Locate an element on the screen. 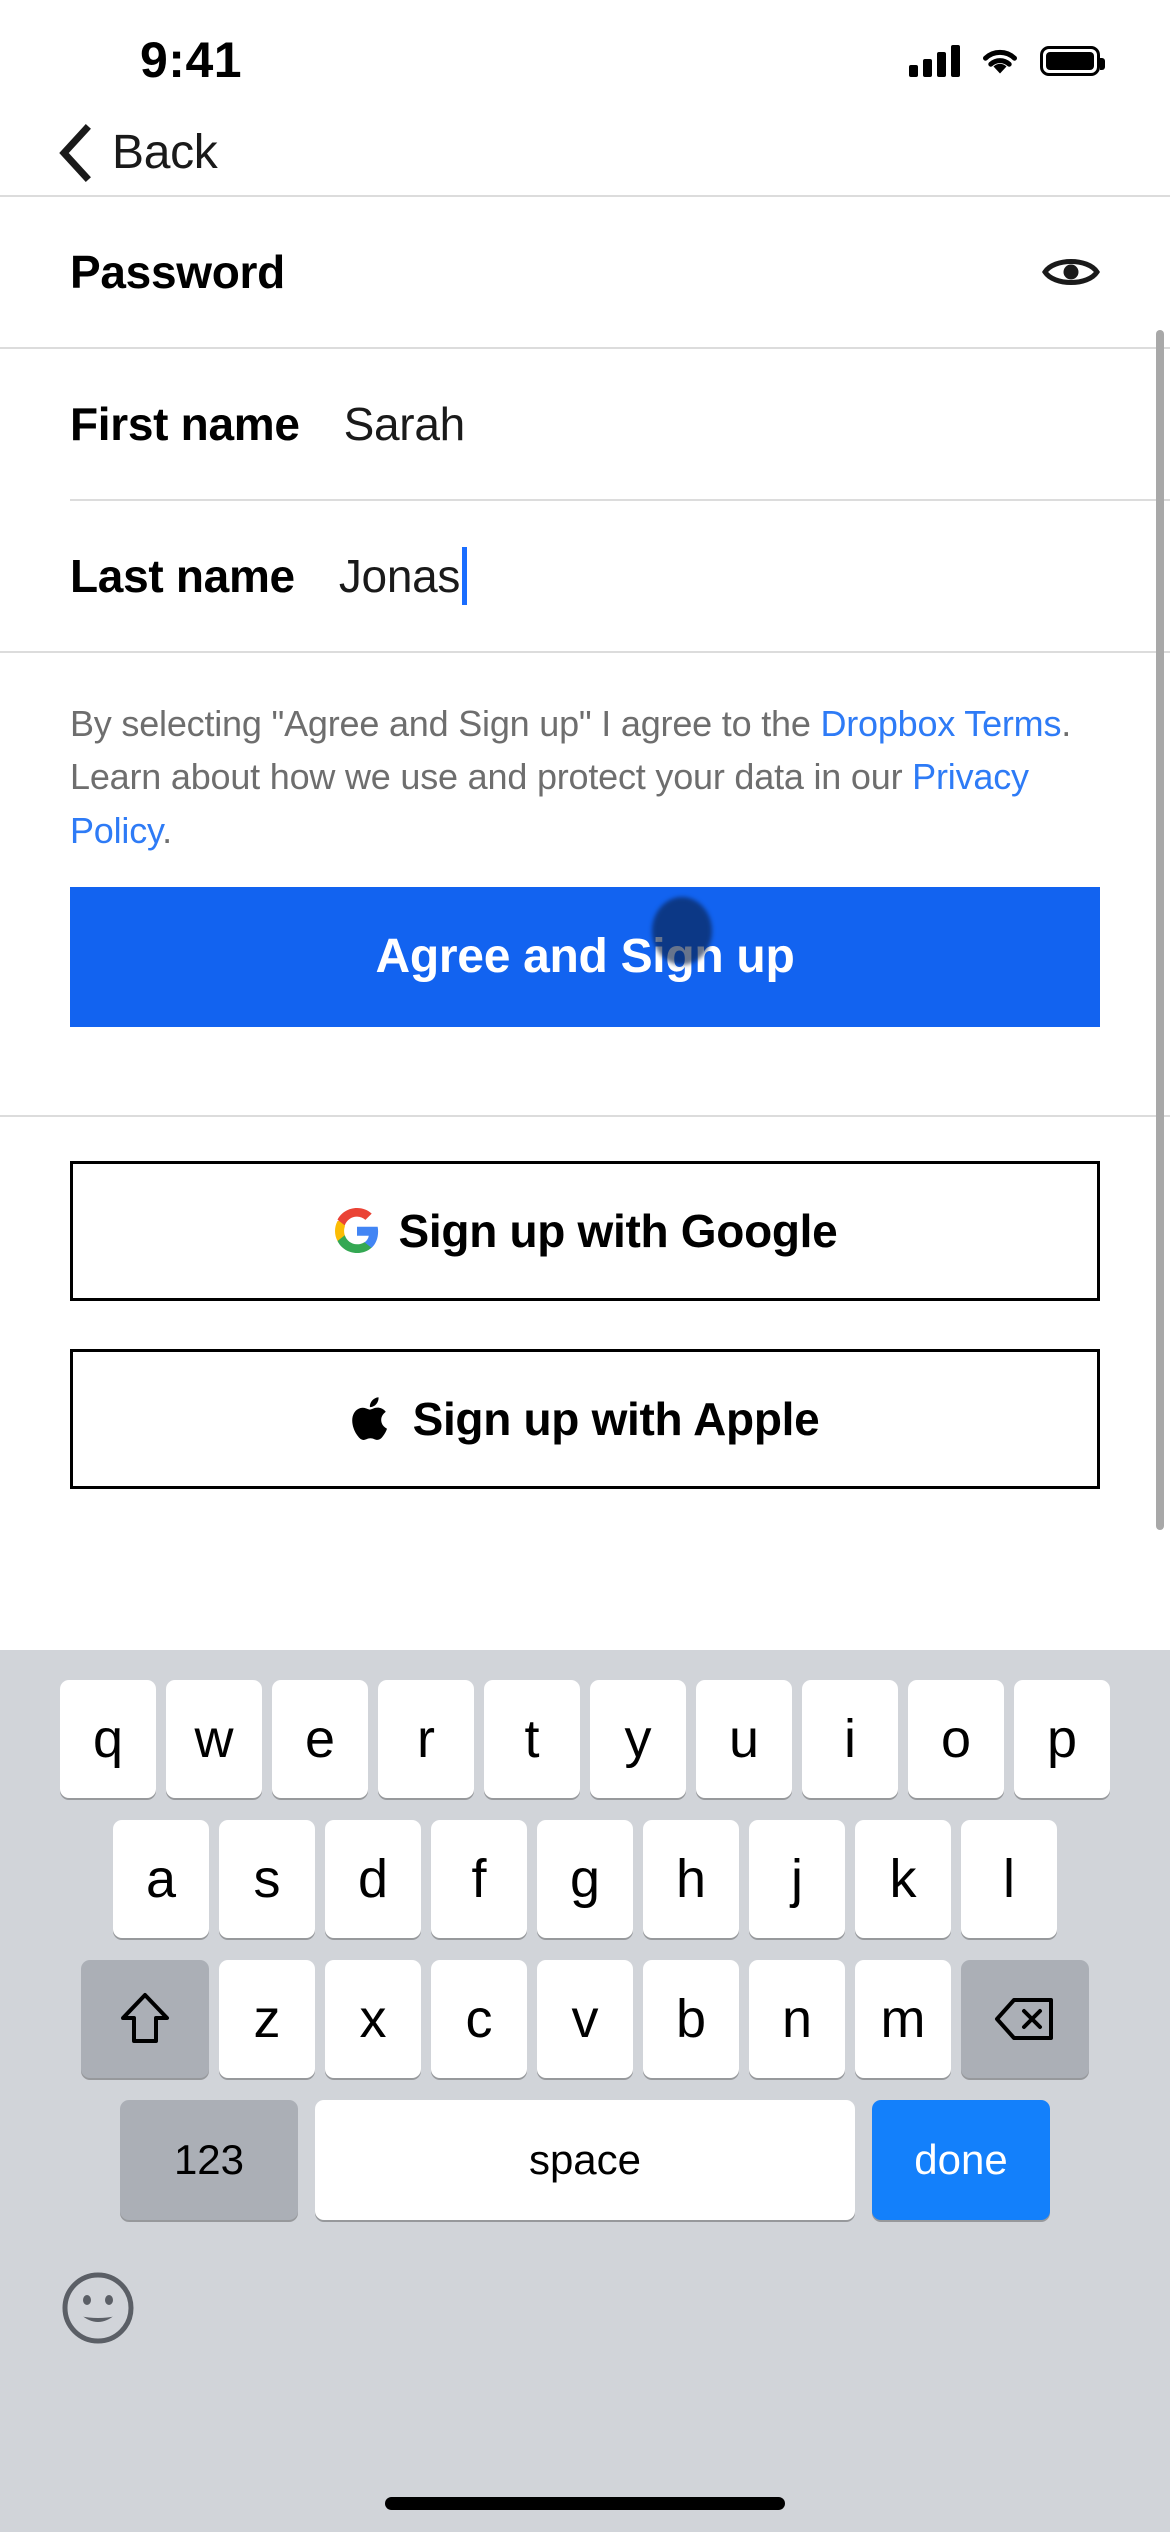 The width and height of the screenshot is (1170, 2532). key-z: z is located at coordinates (267, 2019).